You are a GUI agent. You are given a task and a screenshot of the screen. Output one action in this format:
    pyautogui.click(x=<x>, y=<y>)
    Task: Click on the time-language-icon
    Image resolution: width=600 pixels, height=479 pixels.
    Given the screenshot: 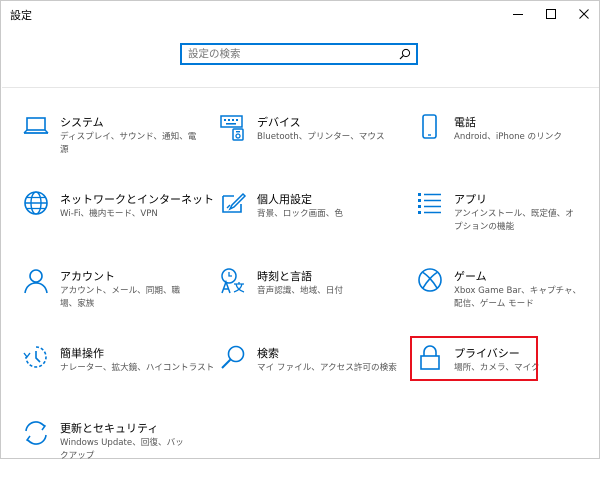 What is the action you would take?
    pyautogui.click(x=233, y=282)
    